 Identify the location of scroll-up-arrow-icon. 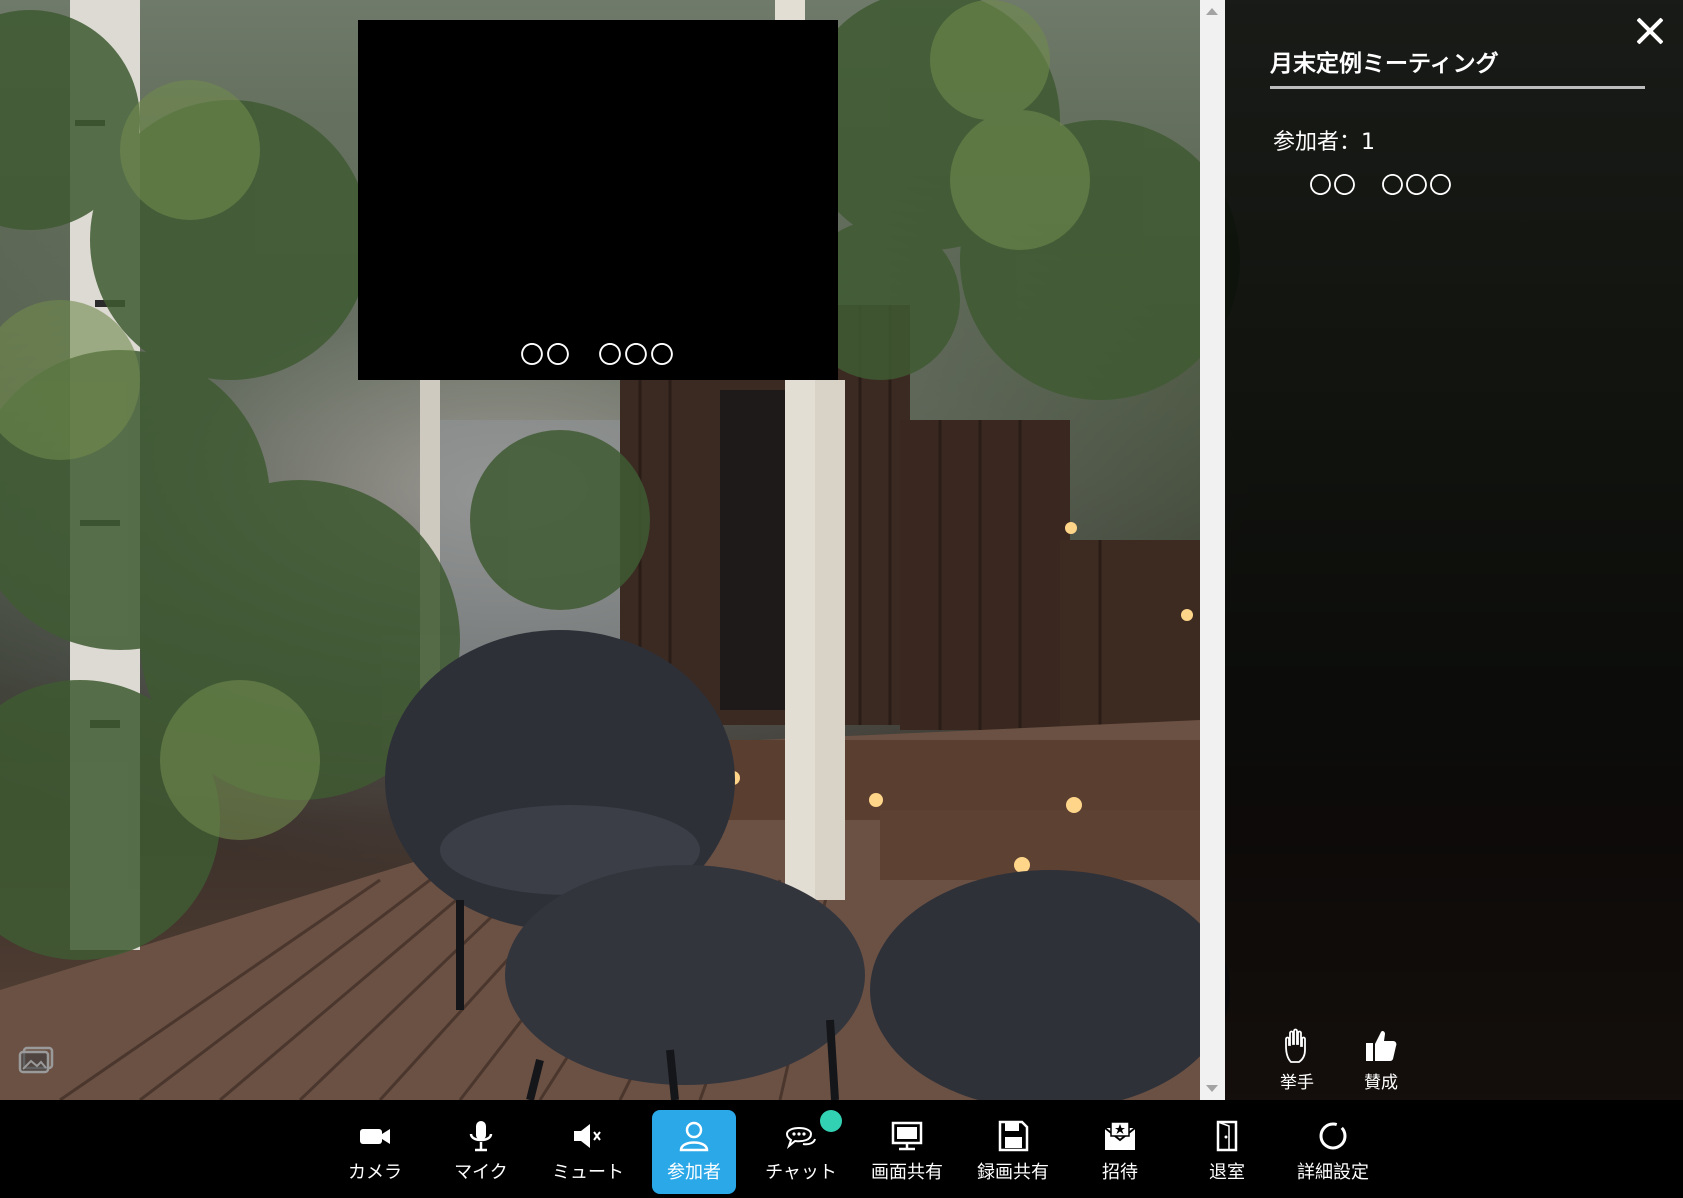
(1212, 11).